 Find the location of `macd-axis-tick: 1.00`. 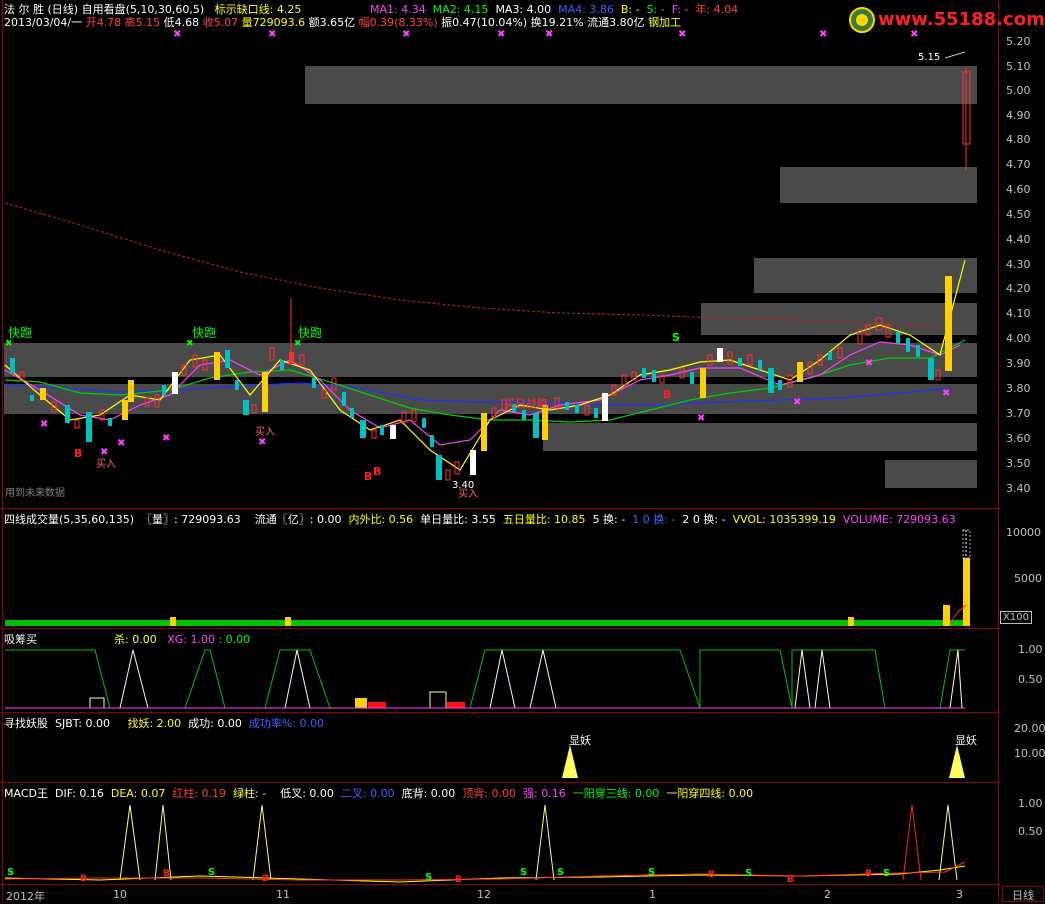

macd-axis-tick: 1.00 is located at coordinates (1030, 803).